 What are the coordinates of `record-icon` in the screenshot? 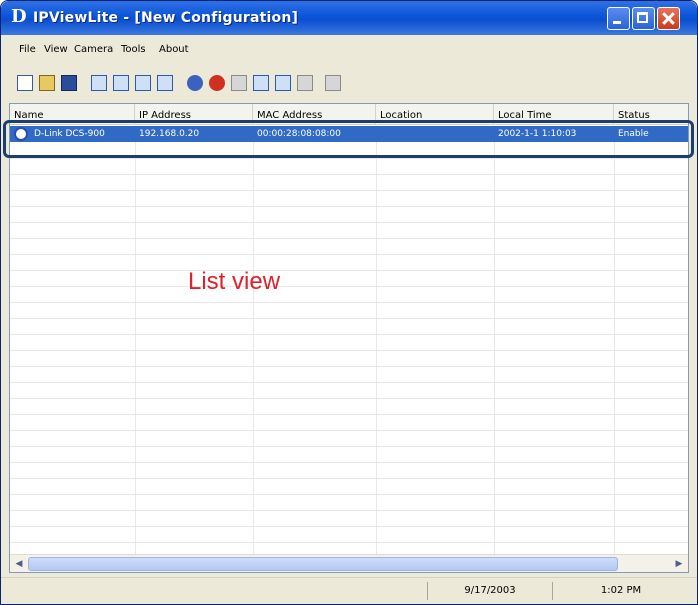 It's located at (283, 83).